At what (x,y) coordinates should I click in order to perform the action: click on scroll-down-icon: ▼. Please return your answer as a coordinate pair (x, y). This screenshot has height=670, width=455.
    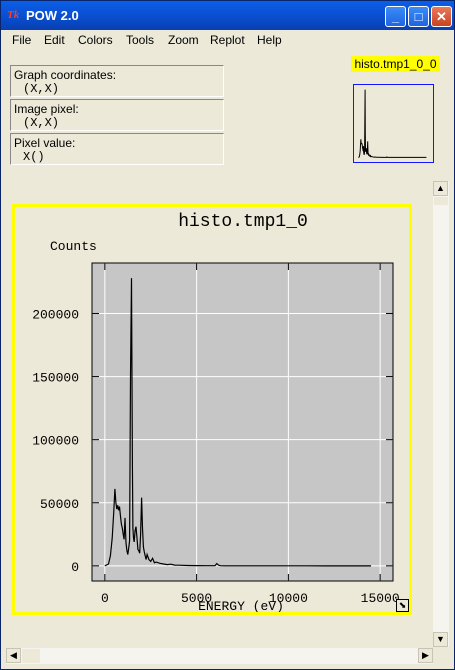
    Looking at the image, I should click on (440, 639).